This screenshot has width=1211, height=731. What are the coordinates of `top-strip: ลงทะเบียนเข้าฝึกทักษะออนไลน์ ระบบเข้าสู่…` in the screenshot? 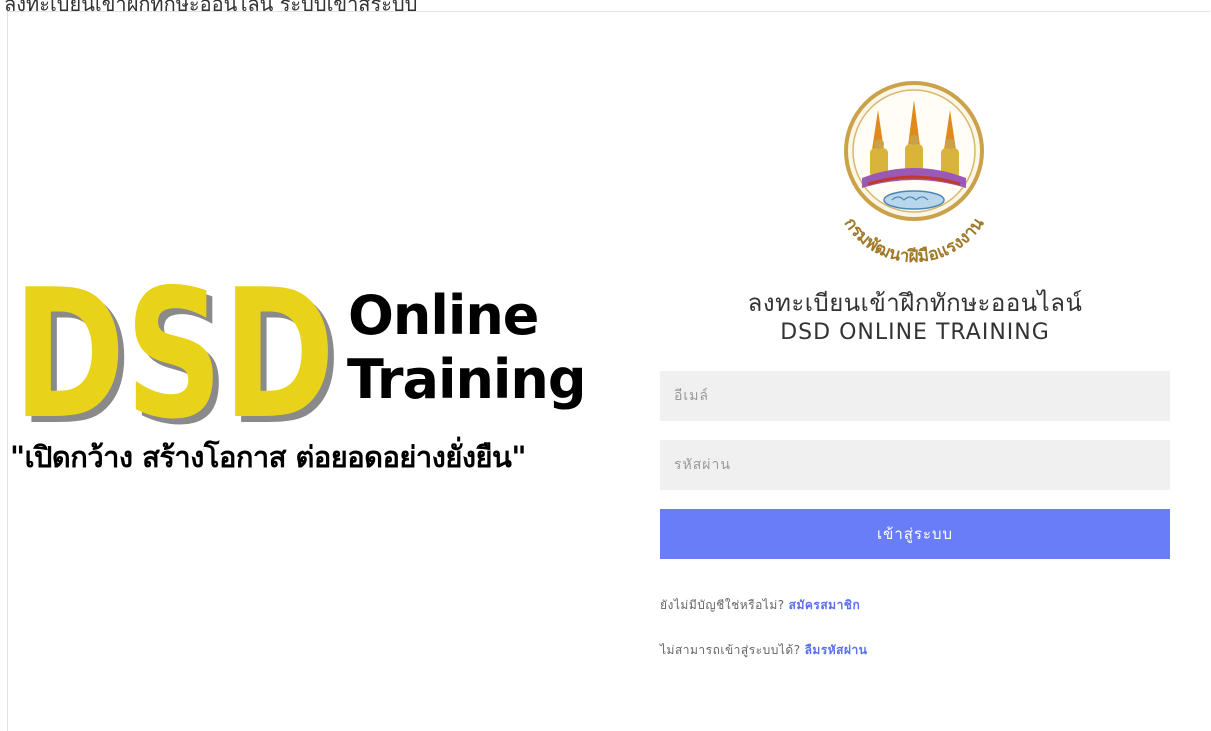 It's located at (605, 5).